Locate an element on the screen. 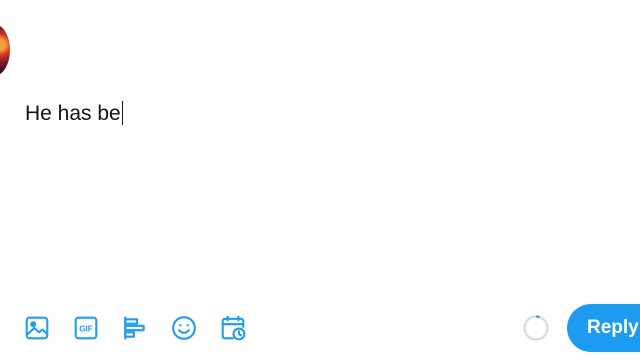  add-emoji-button is located at coordinates (184, 328).